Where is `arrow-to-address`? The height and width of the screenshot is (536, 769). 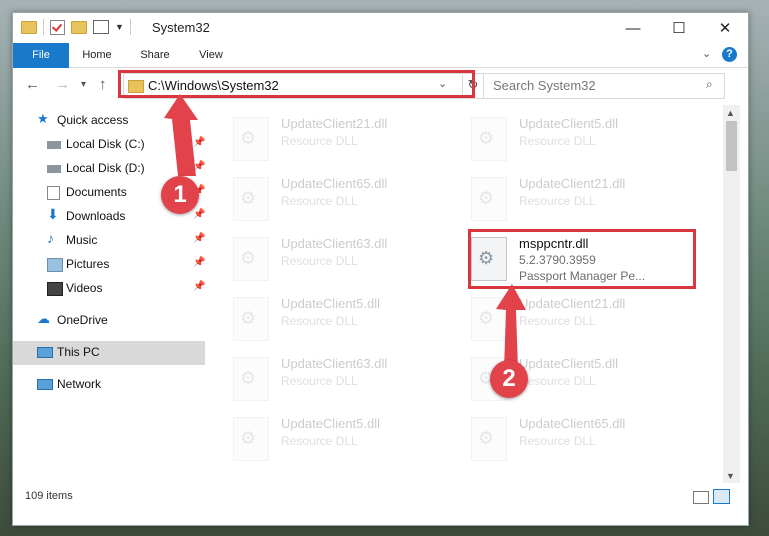 arrow-to-address is located at coordinates (181, 135).